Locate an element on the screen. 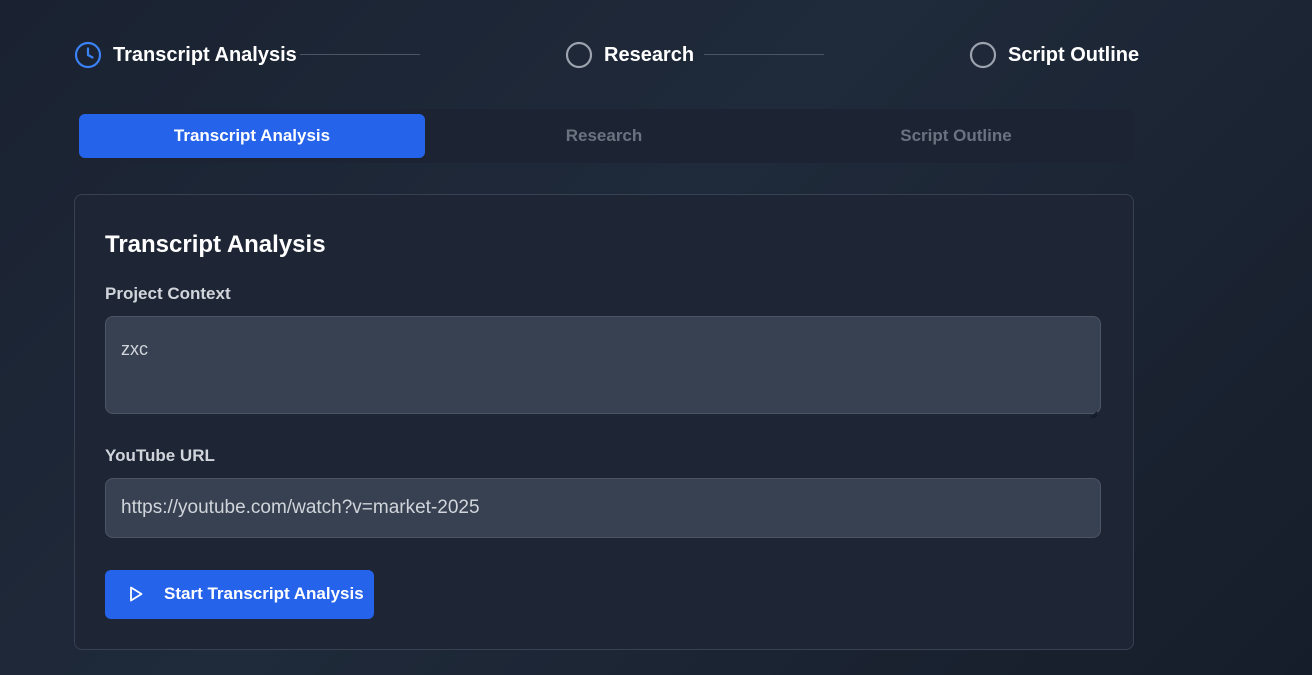 Image resolution: width=1312 pixels, height=675 pixels. step-script-outline: Script Outline is located at coordinates (1054, 55).